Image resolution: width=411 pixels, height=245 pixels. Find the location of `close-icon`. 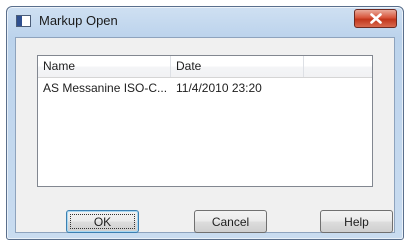

close-icon is located at coordinates (375, 18).